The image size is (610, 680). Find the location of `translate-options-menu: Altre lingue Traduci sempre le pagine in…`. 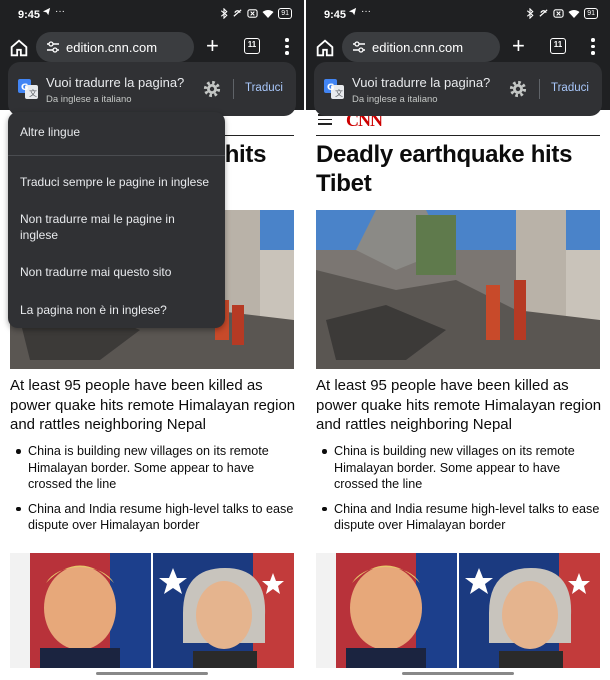

translate-options-menu: Altre lingue Traduci sempre le pagine in… is located at coordinates (116, 220).